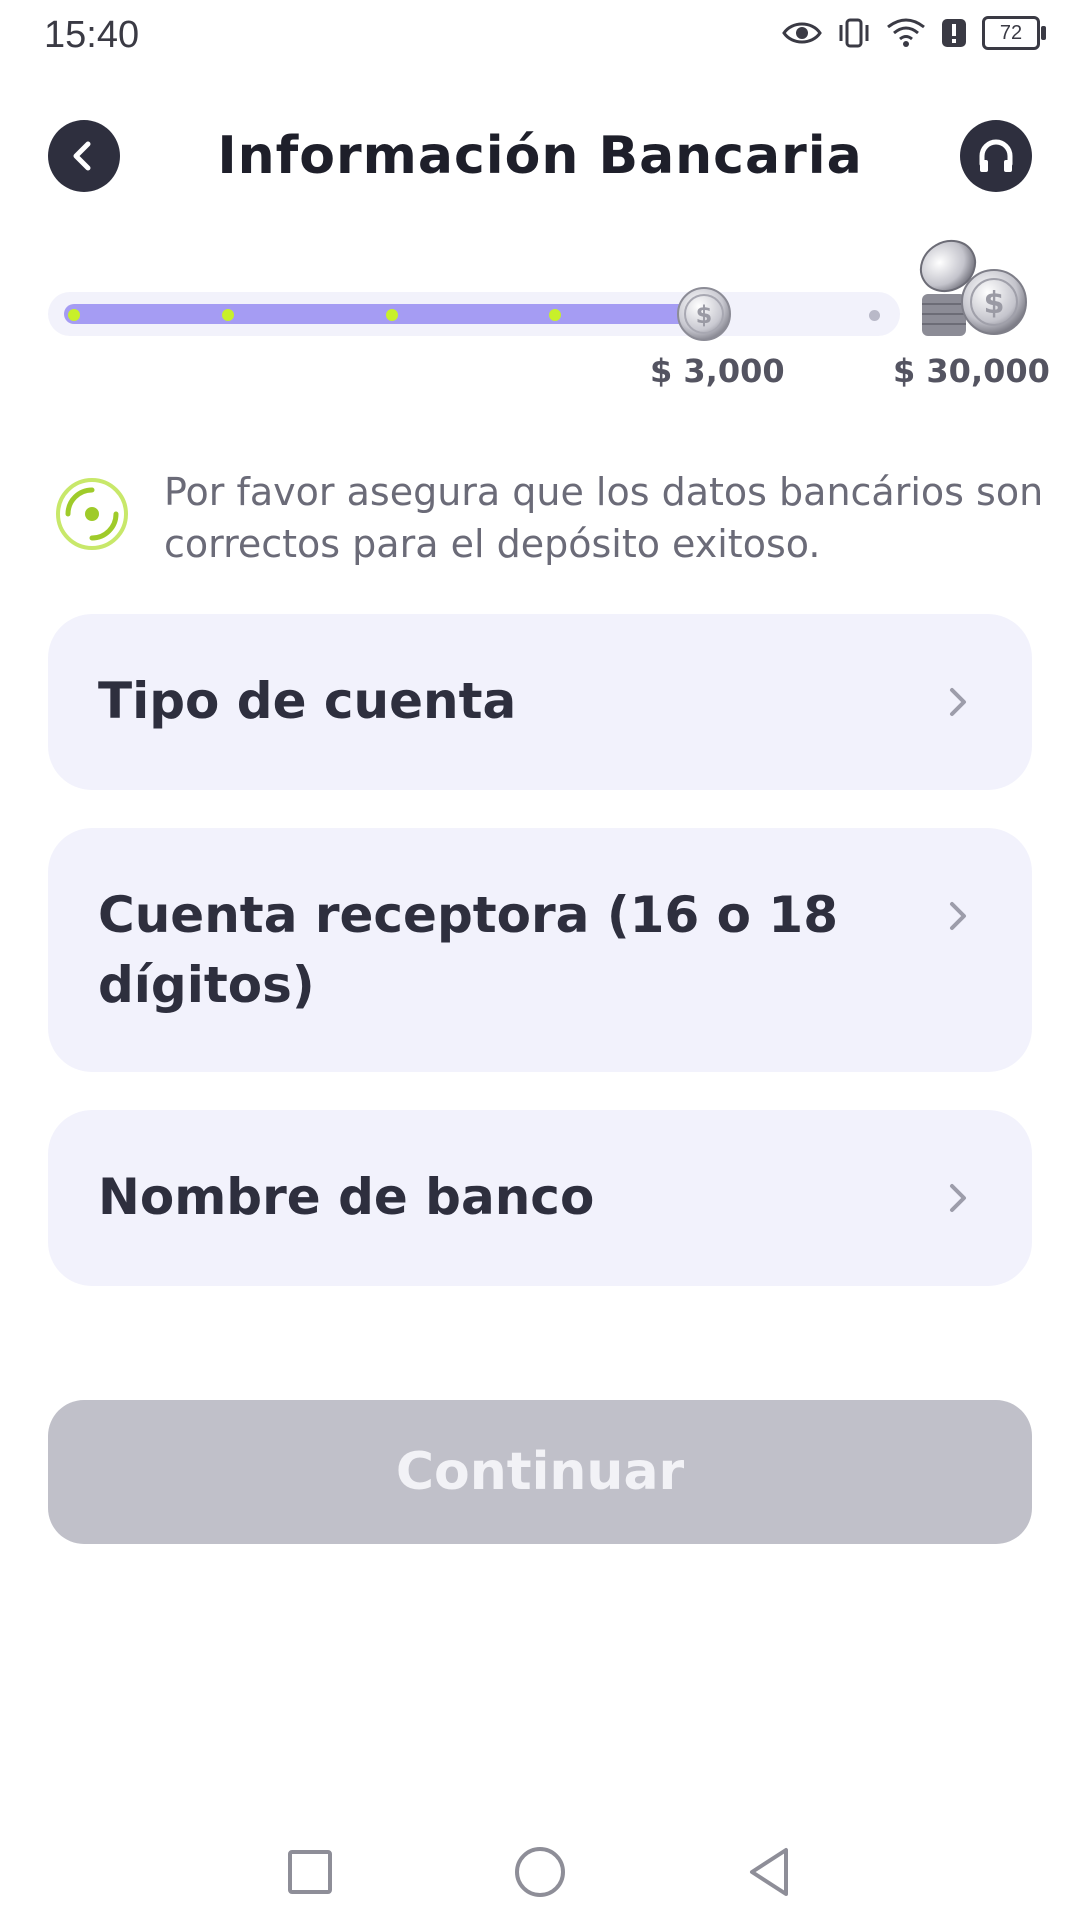  I want to click on continue-button: Continuar, so click(540, 1472).